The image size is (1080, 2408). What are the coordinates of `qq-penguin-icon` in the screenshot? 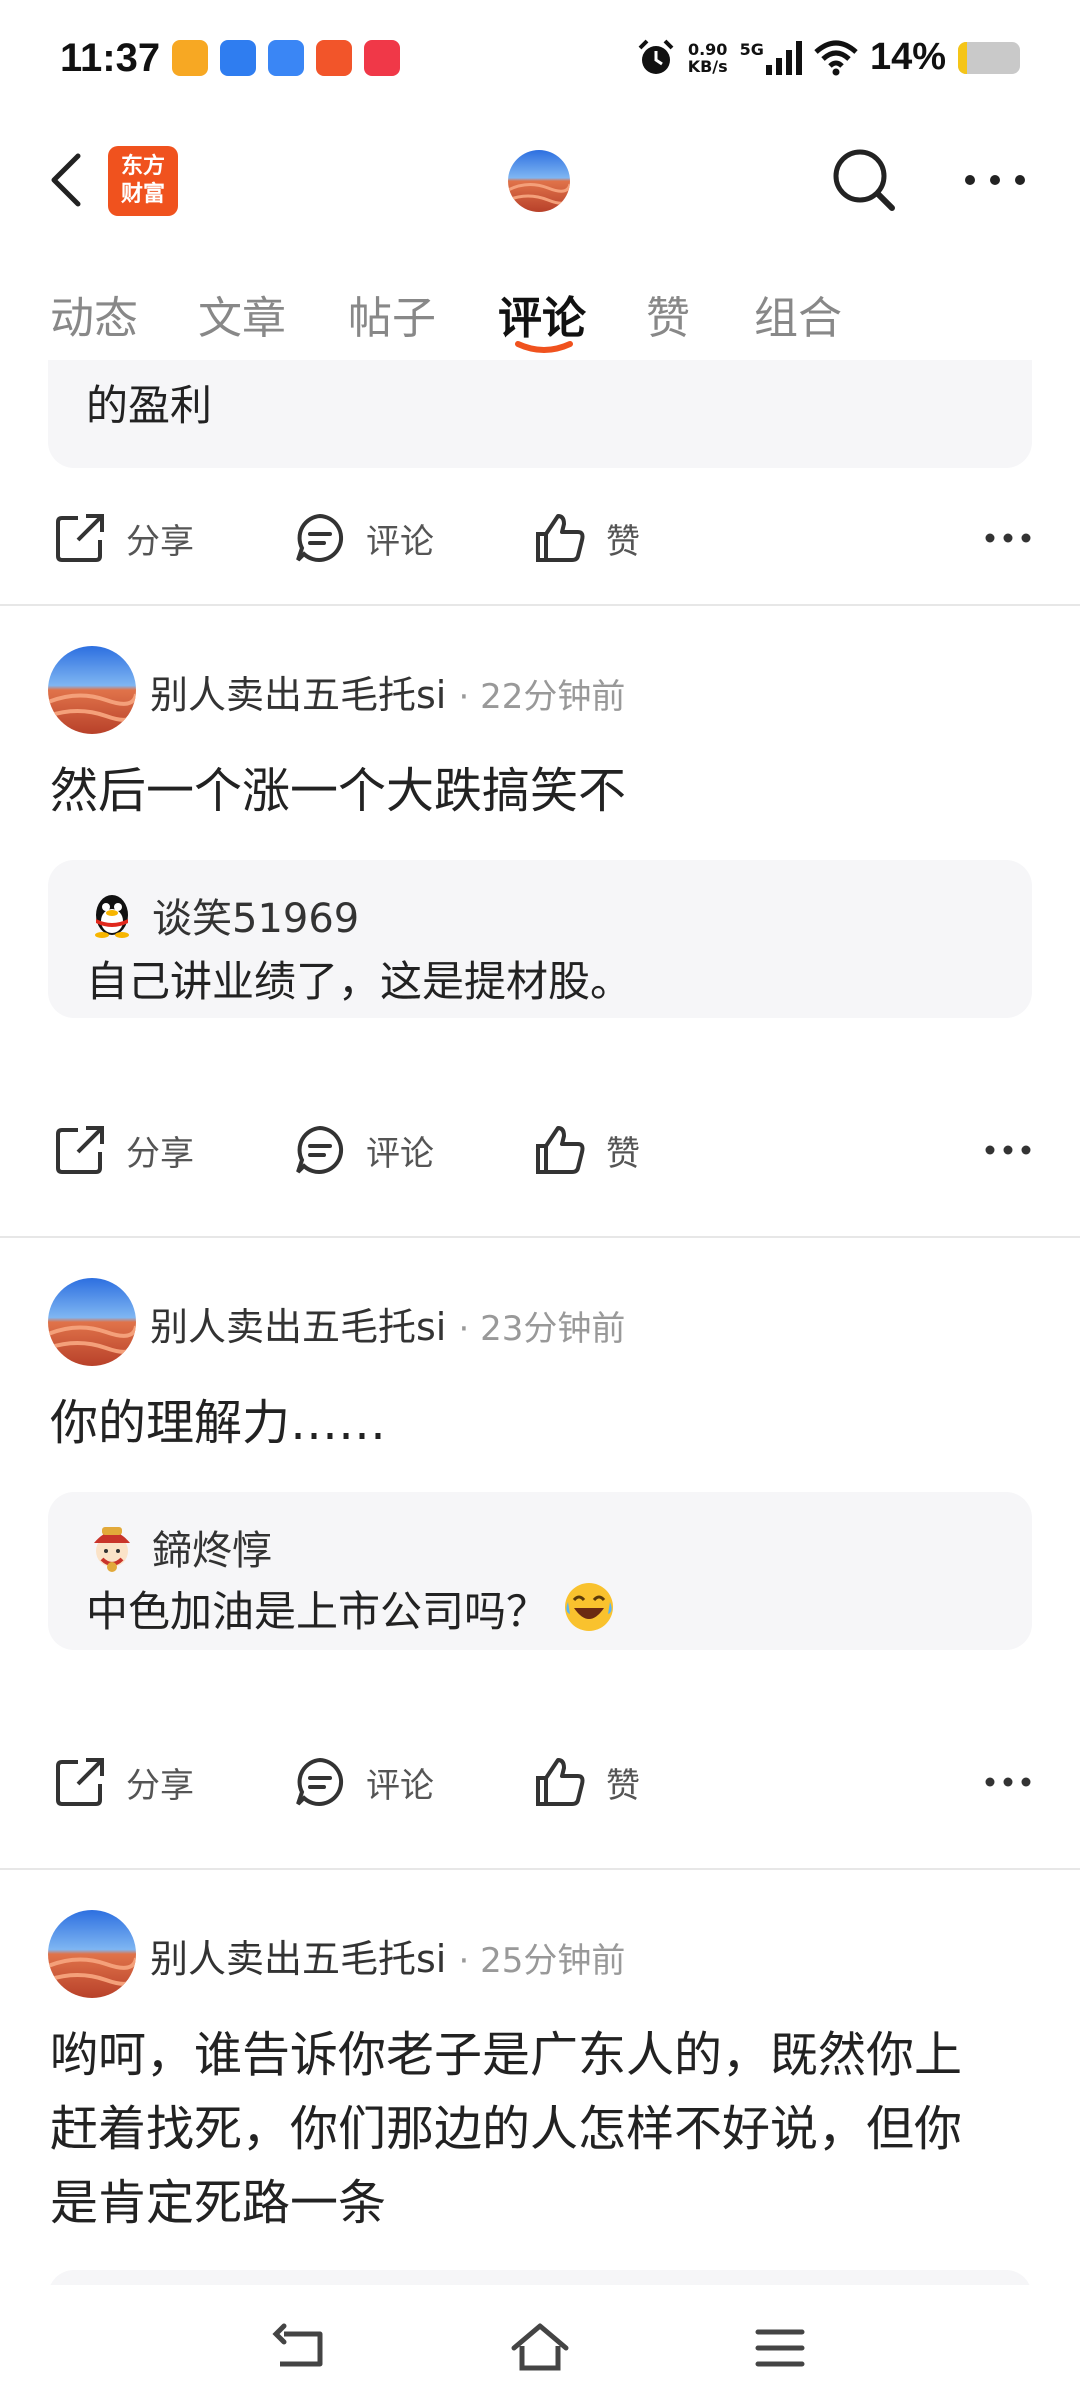 It's located at (112, 916).